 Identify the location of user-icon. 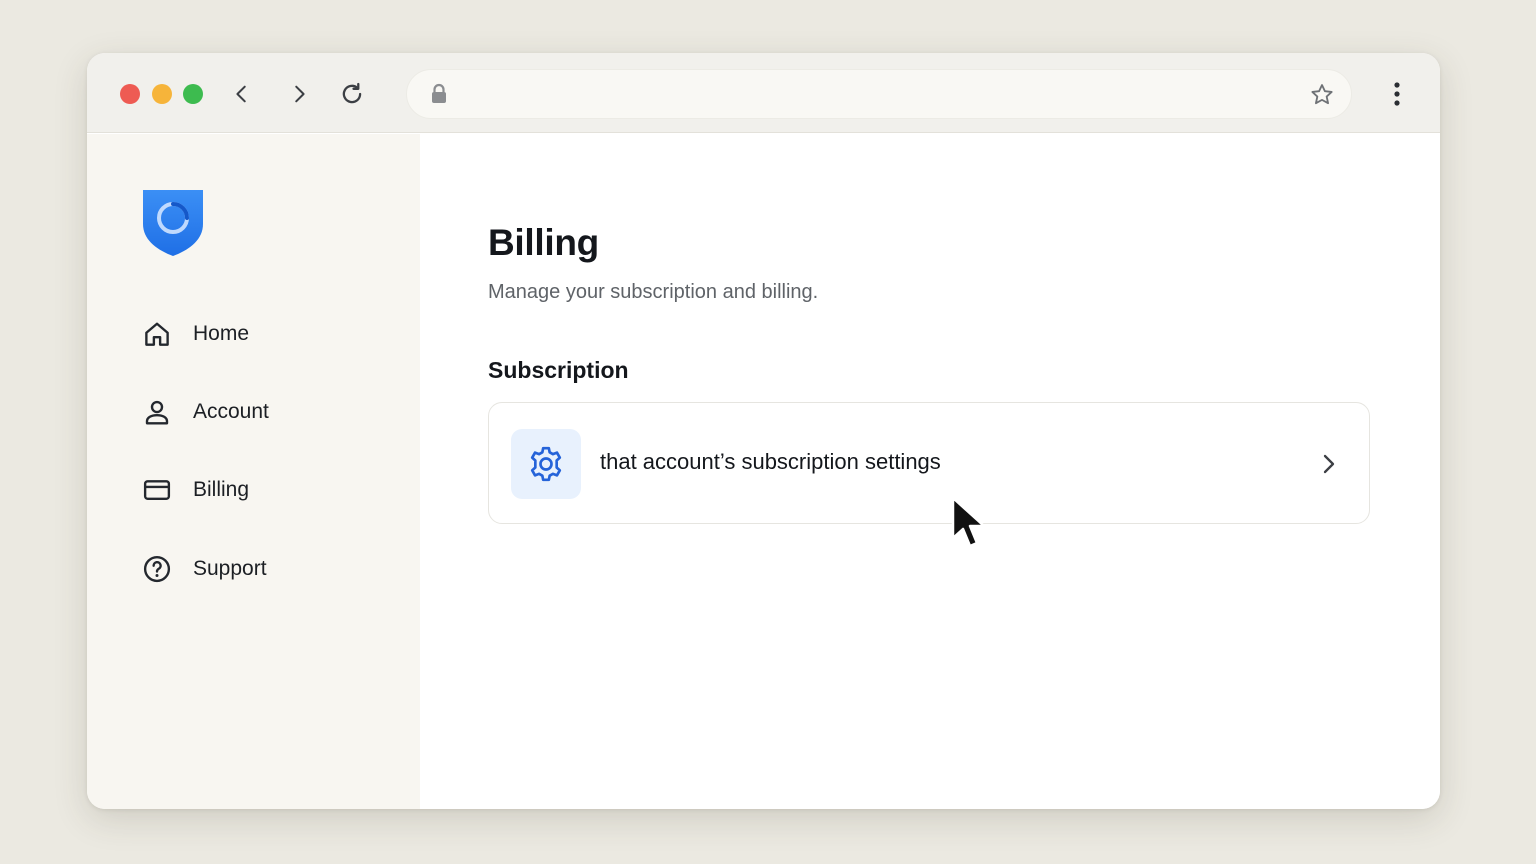
(157, 412).